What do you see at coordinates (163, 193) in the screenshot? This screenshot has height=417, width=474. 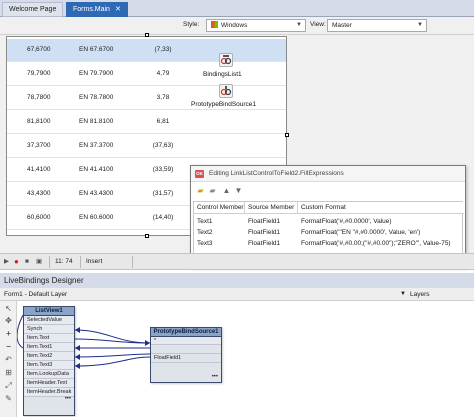 I see `list-item-format: (31,57)` at bounding box center [163, 193].